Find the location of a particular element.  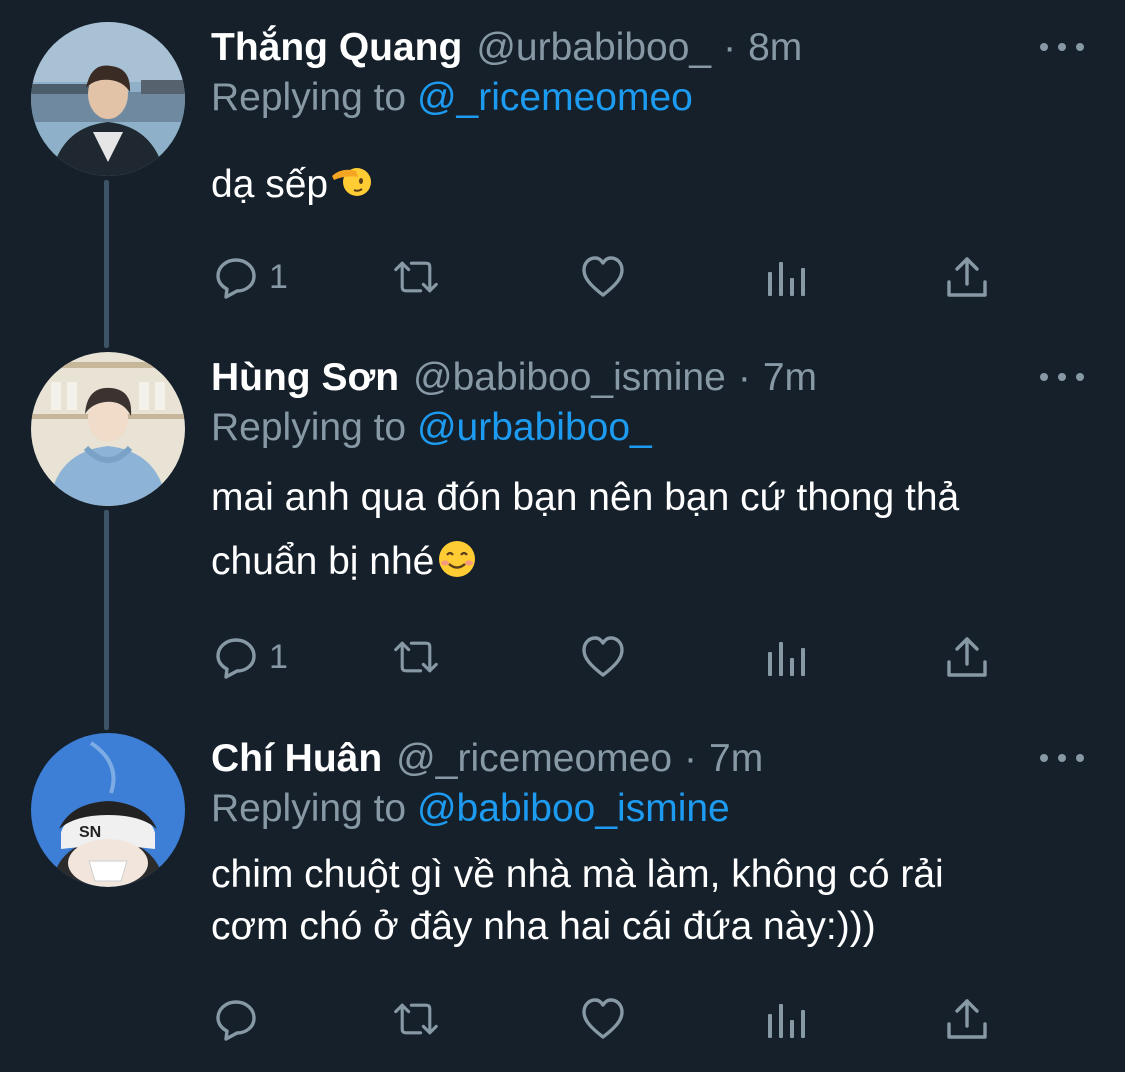

reply-button is located at coordinates (236, 1019).